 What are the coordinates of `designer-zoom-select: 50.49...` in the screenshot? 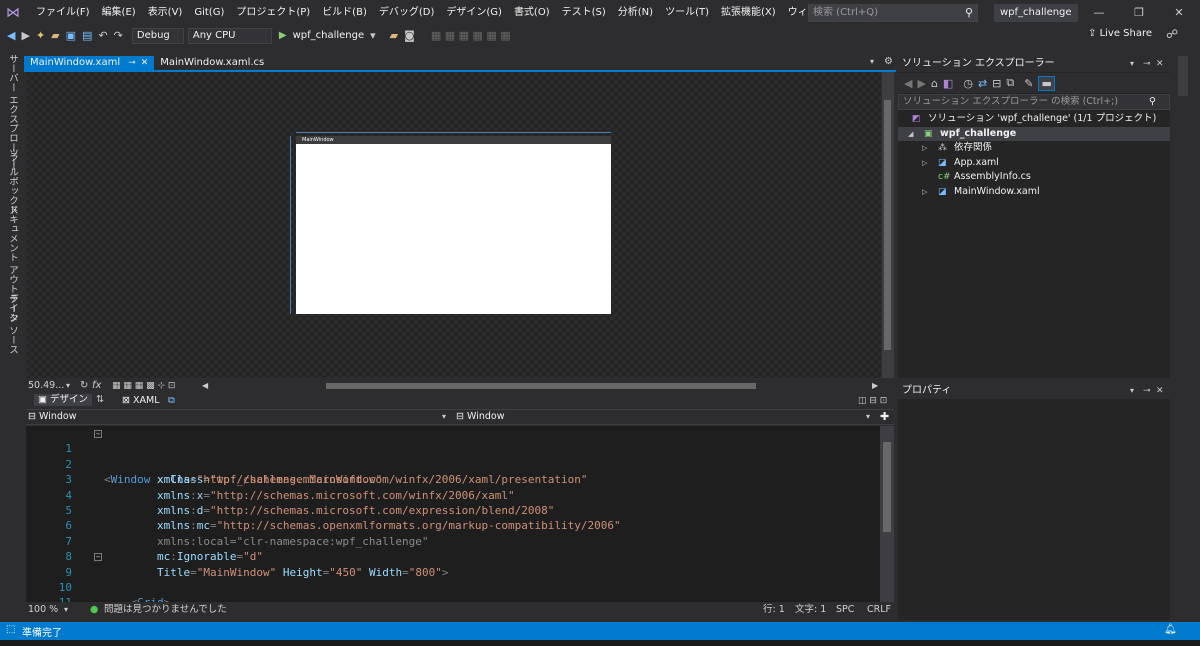 It's located at (46, 386).